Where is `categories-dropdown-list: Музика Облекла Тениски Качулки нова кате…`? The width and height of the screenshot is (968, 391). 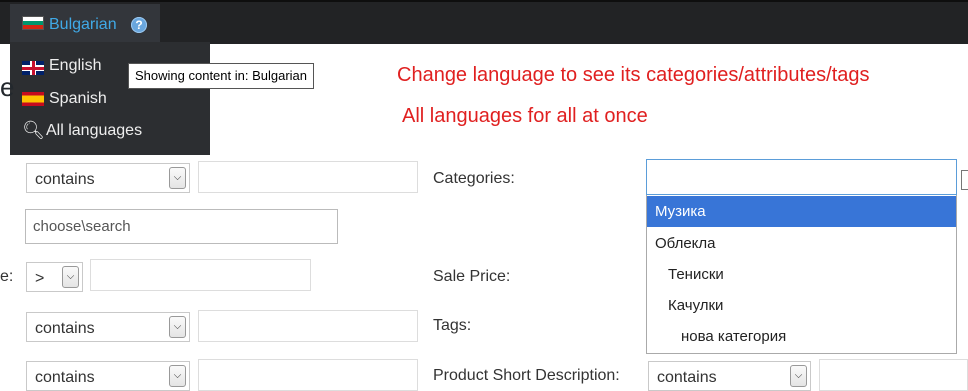
categories-dropdown-list: Музика Облекла Тениски Качулки нова кате… is located at coordinates (801, 274).